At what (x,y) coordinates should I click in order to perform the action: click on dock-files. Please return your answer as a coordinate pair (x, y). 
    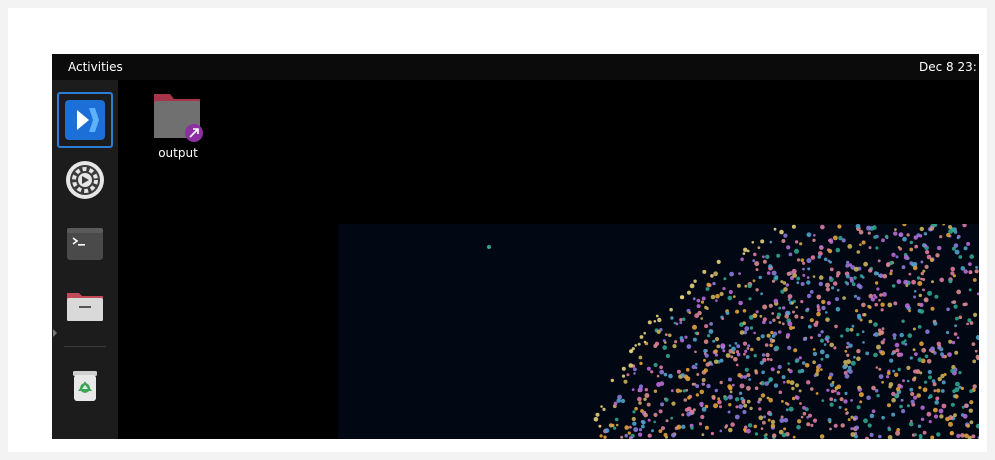
    Looking at the image, I should click on (85, 306).